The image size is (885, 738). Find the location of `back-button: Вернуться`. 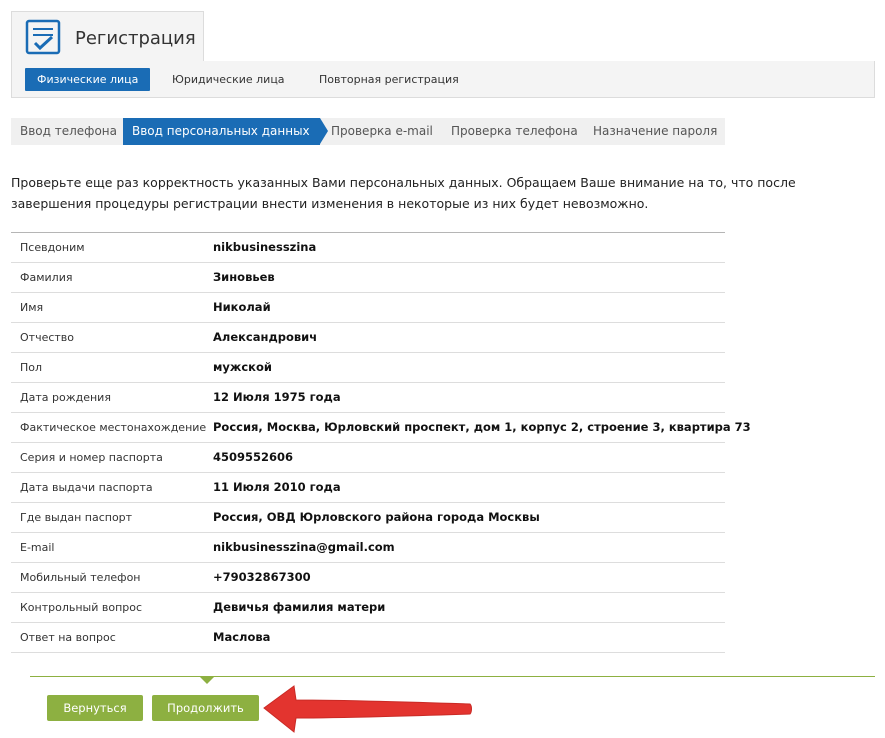

back-button: Вернуться is located at coordinates (95, 708).